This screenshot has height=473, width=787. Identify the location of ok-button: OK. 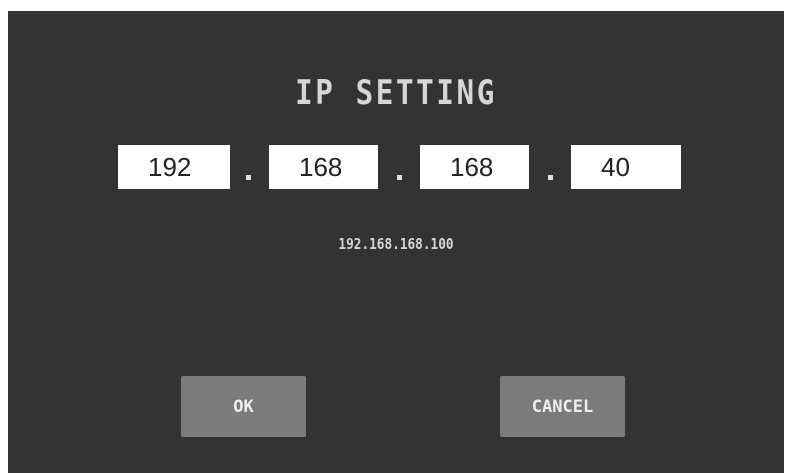
(243, 406).